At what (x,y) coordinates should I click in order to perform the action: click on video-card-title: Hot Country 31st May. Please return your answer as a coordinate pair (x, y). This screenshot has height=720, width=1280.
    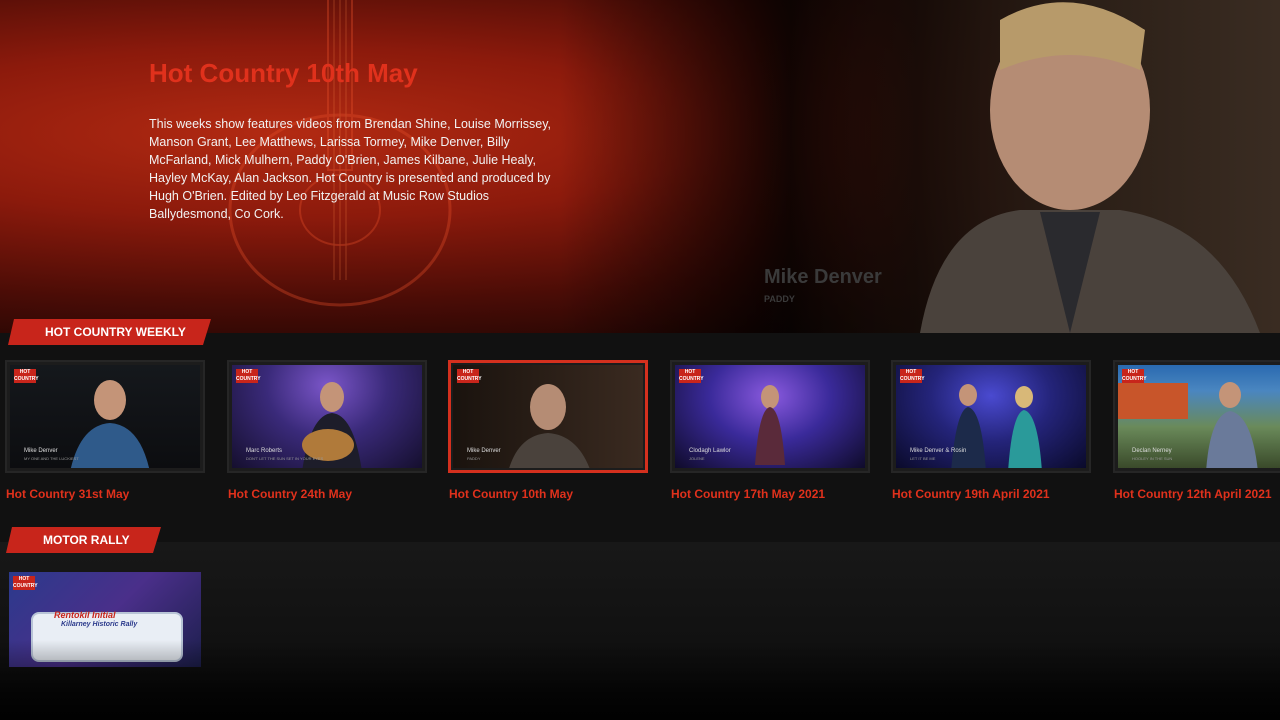
    Looking at the image, I should click on (67, 494).